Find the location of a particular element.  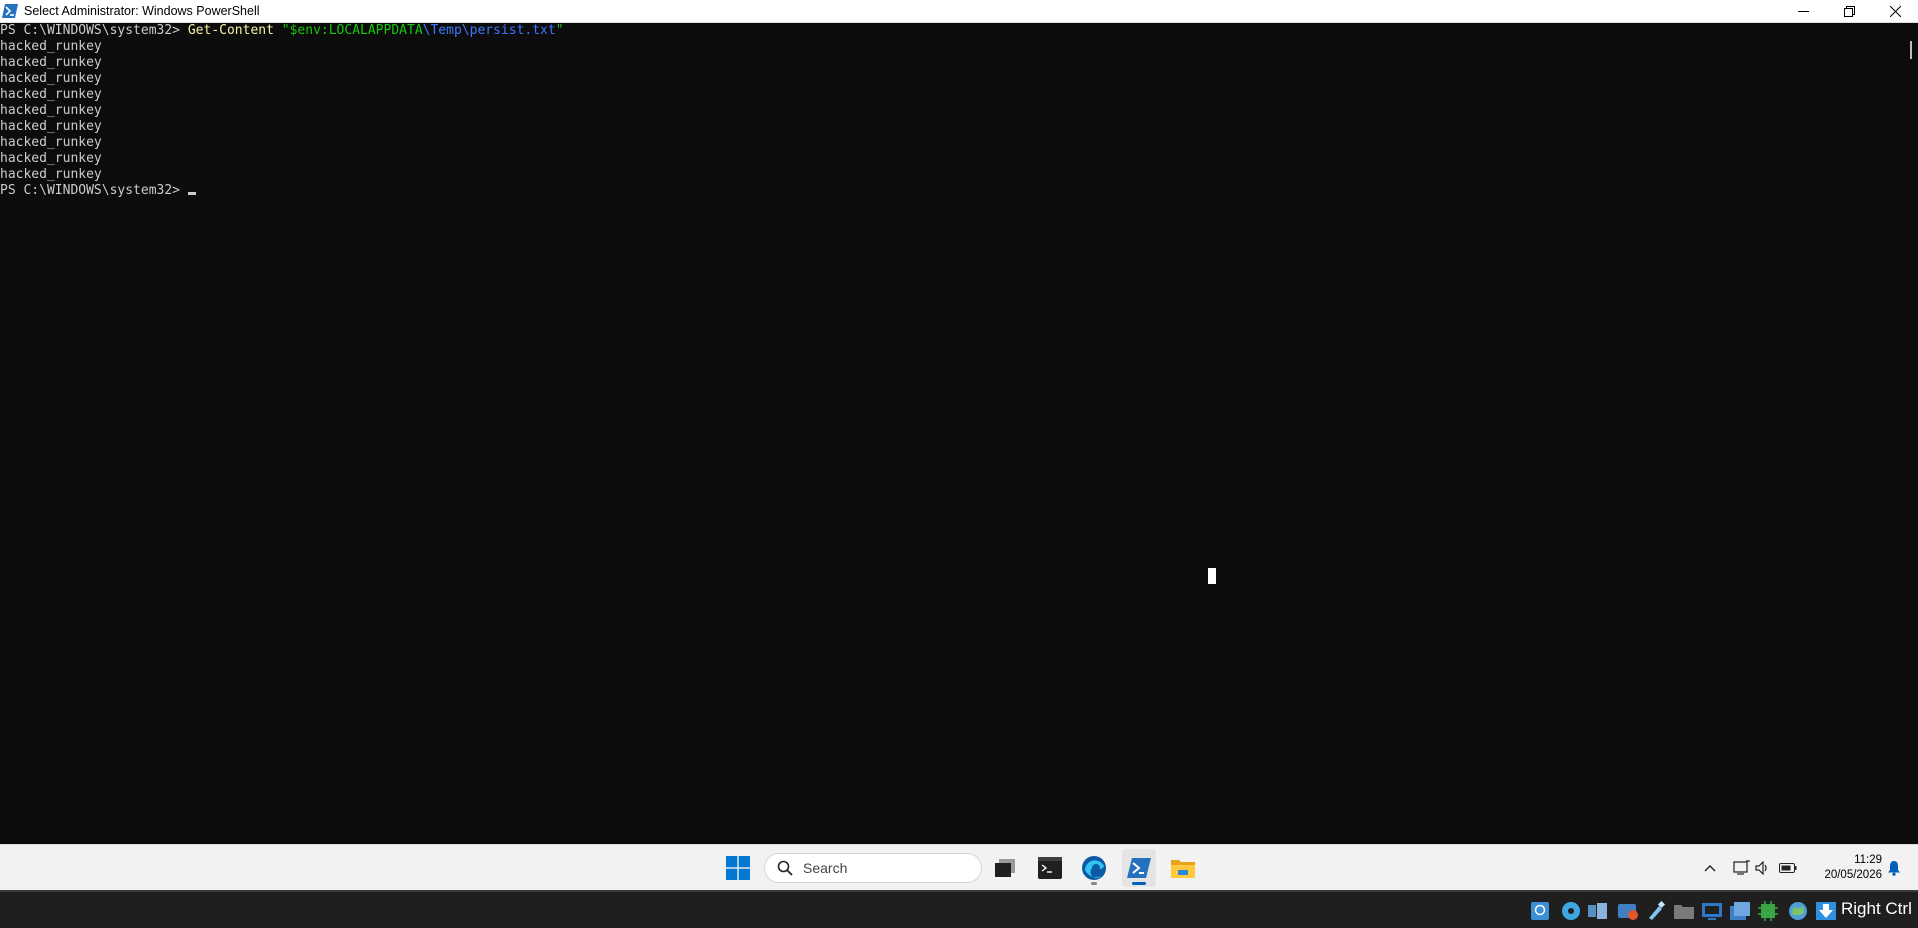

battery-icon is located at coordinates (1788, 868).